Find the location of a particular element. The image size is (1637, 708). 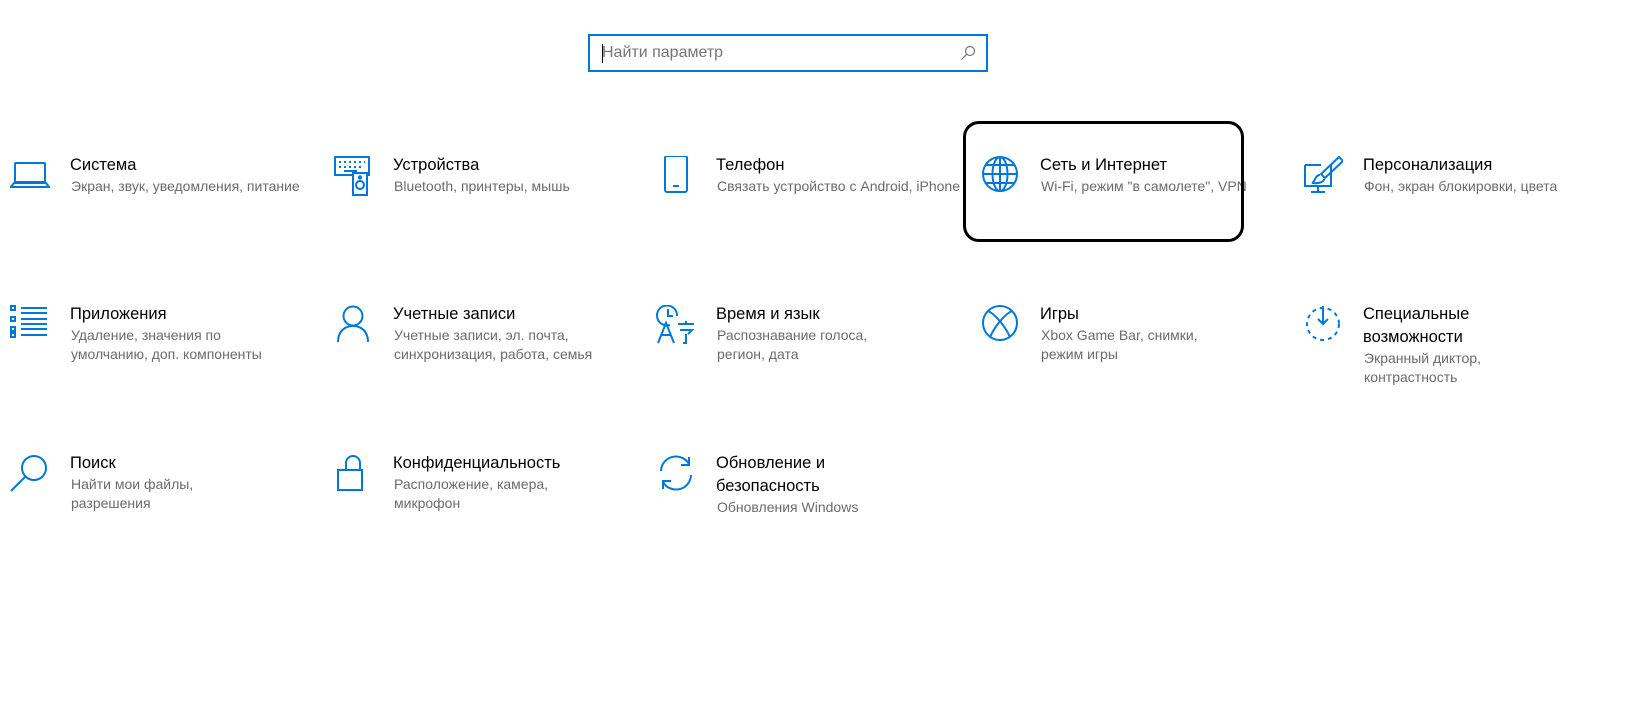

devices-icon is located at coordinates (353, 176).